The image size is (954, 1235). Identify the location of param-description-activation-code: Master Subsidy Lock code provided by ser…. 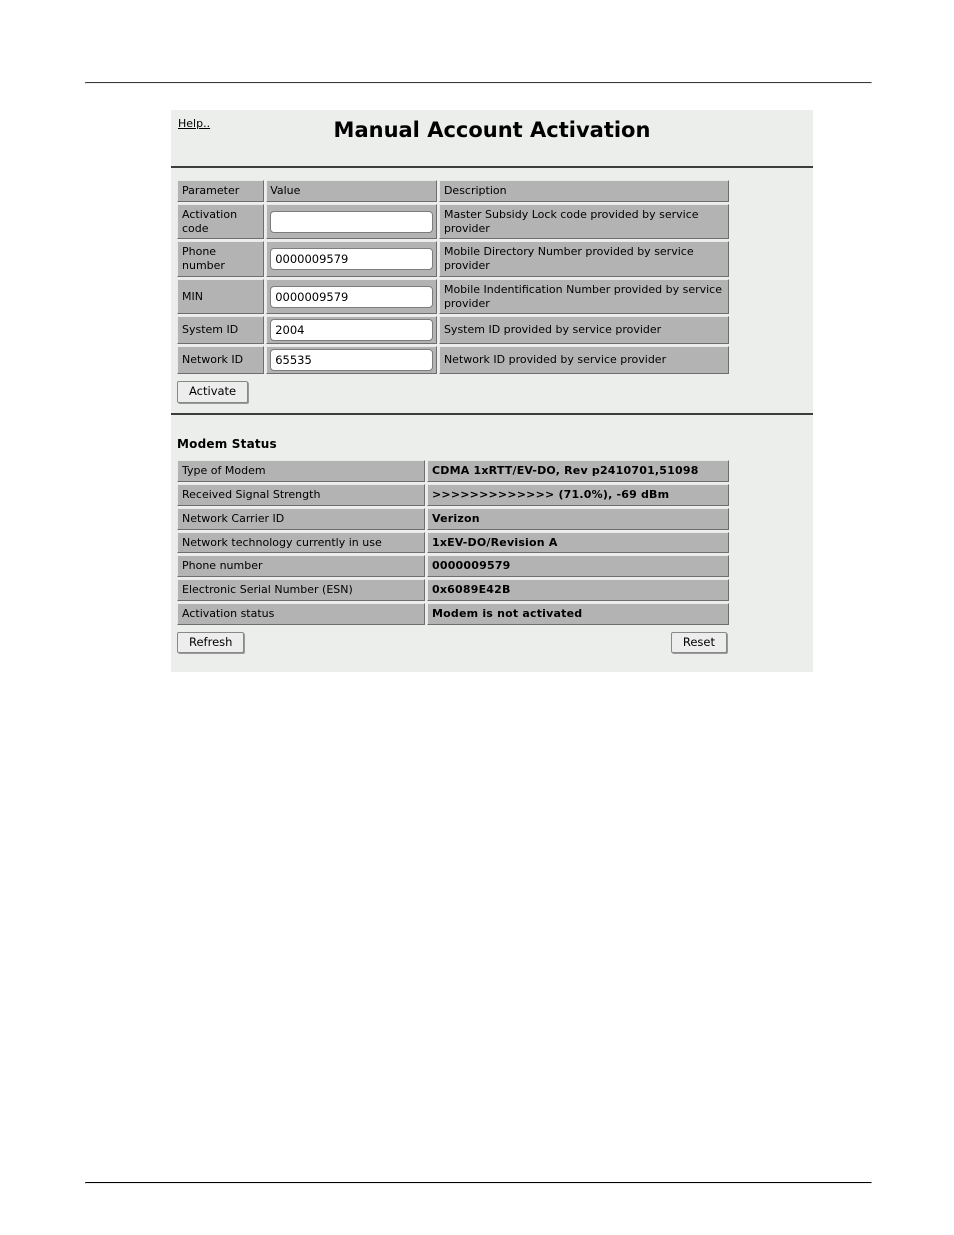
(583, 221).